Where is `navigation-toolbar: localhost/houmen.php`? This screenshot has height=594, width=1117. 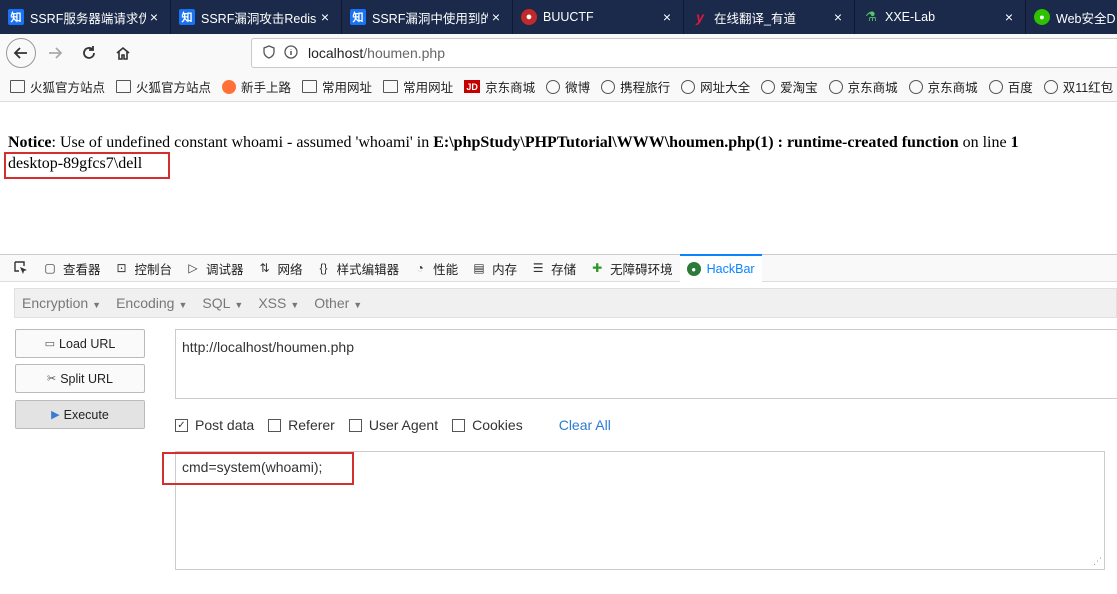 navigation-toolbar: localhost/houmen.php is located at coordinates (558, 53).